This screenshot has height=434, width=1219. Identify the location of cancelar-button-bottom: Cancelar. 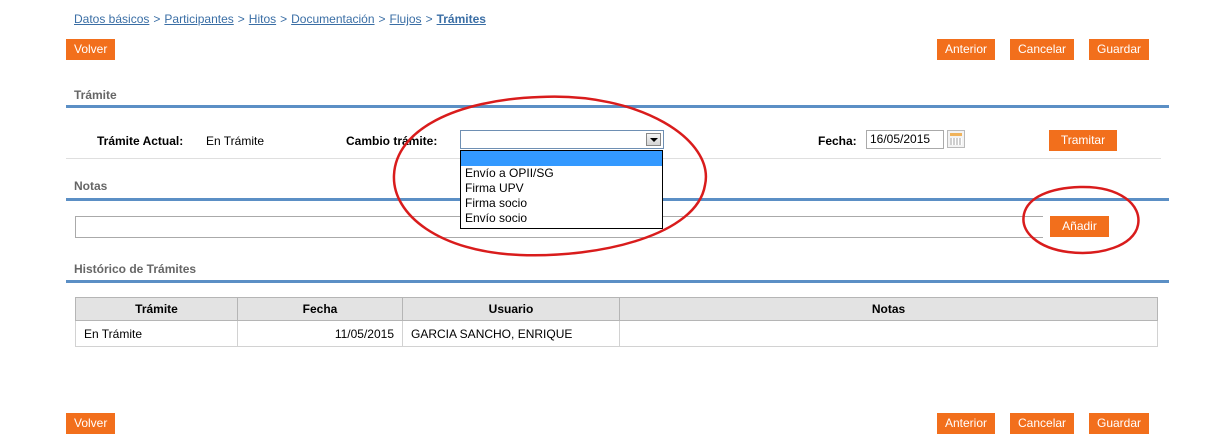
(1042, 423).